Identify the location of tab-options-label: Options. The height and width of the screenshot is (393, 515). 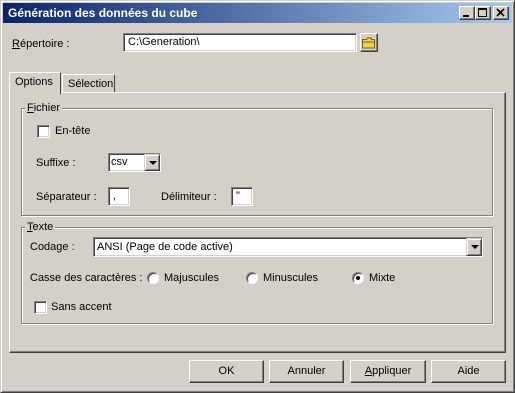
(34, 82).